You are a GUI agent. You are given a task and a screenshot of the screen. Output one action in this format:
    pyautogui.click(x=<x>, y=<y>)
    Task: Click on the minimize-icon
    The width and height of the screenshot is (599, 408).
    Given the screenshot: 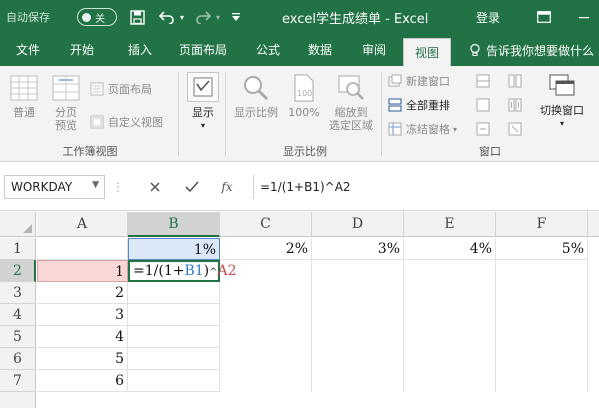 What is the action you would take?
    pyautogui.click(x=584, y=17)
    